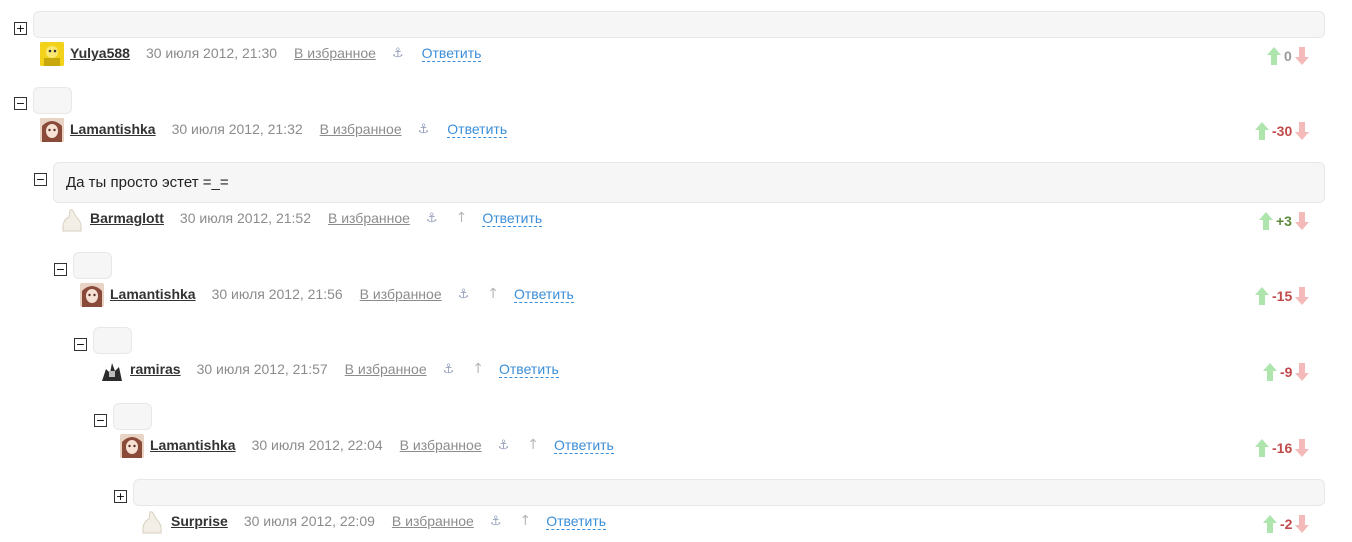 The height and width of the screenshot is (542, 1352). Describe the element at coordinates (199, 521) in the screenshot. I see `username-link: Surprise` at that location.